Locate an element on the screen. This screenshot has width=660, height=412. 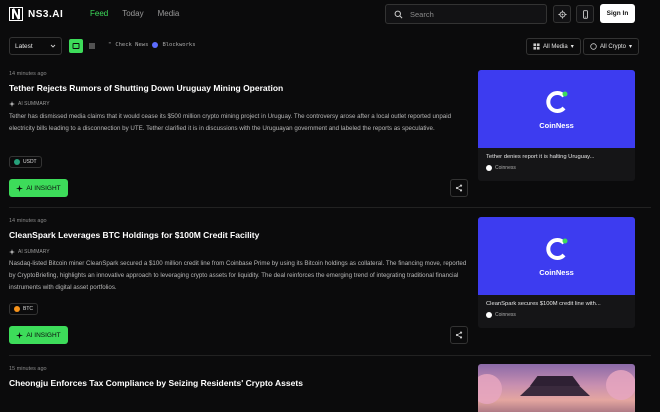
search-icon is located at coordinates (398, 14).